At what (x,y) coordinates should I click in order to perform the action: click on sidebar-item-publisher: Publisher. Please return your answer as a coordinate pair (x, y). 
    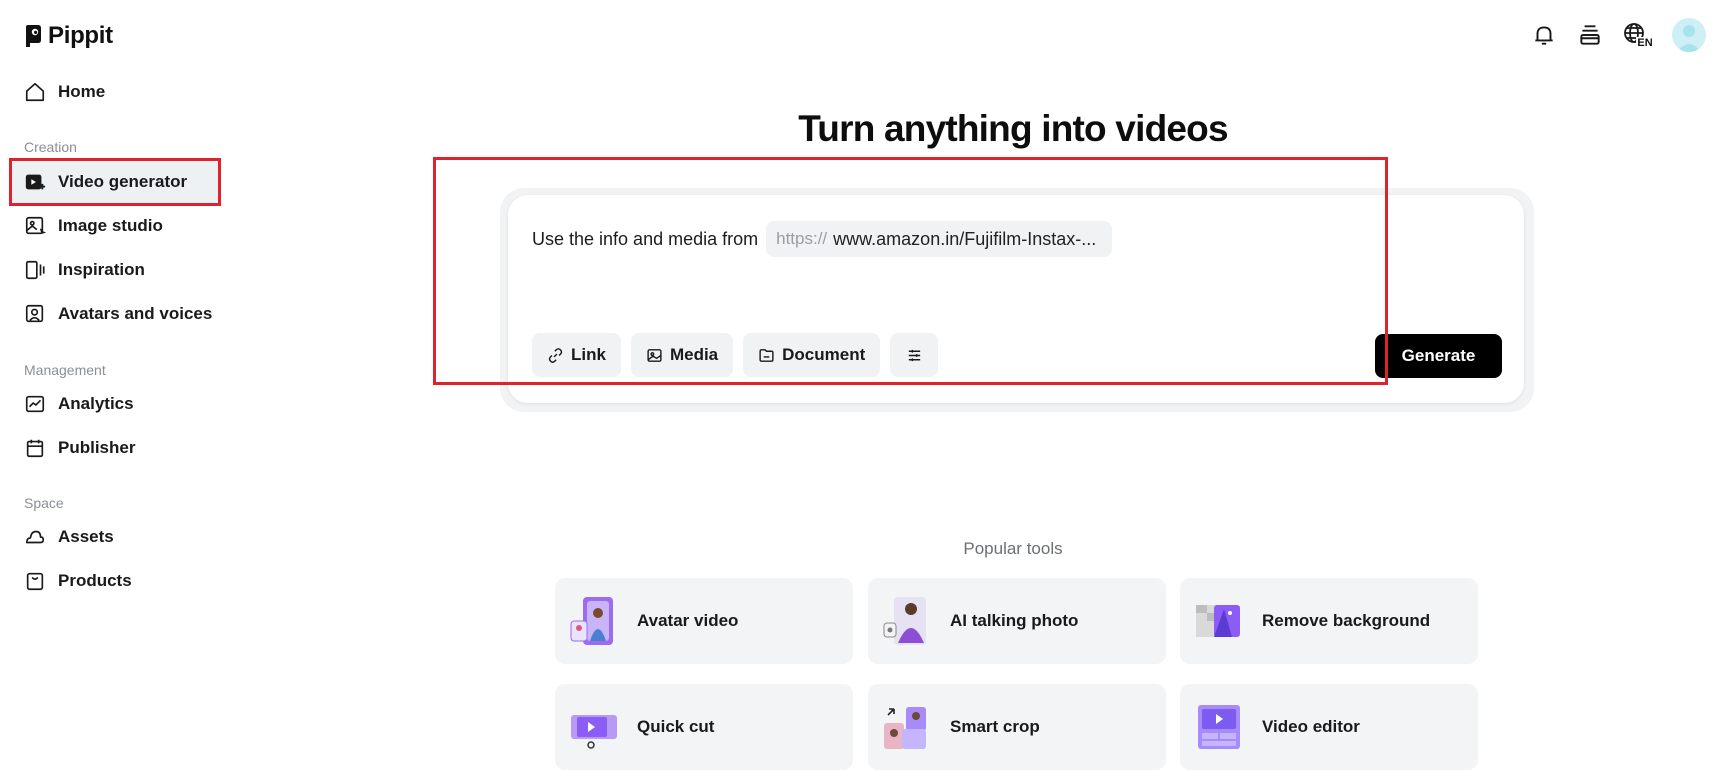
    Looking at the image, I should click on (115, 448).